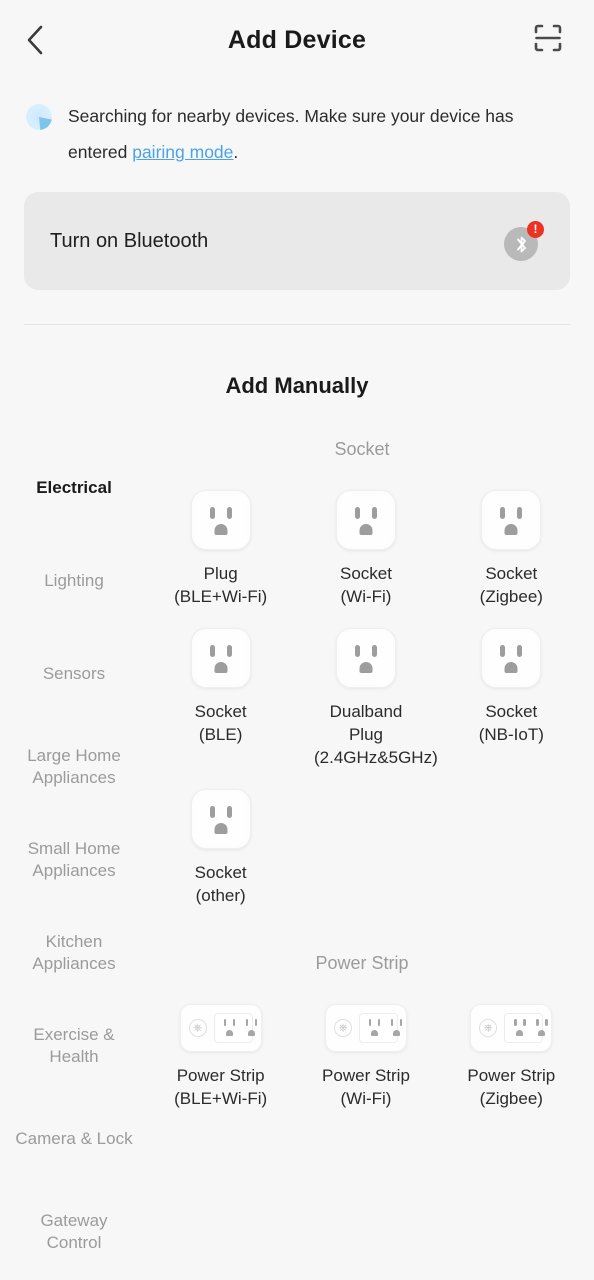  What do you see at coordinates (365, 1057) in the screenshot?
I see `product-item: ⎈ Power Strip (Wi-Fi)` at bounding box center [365, 1057].